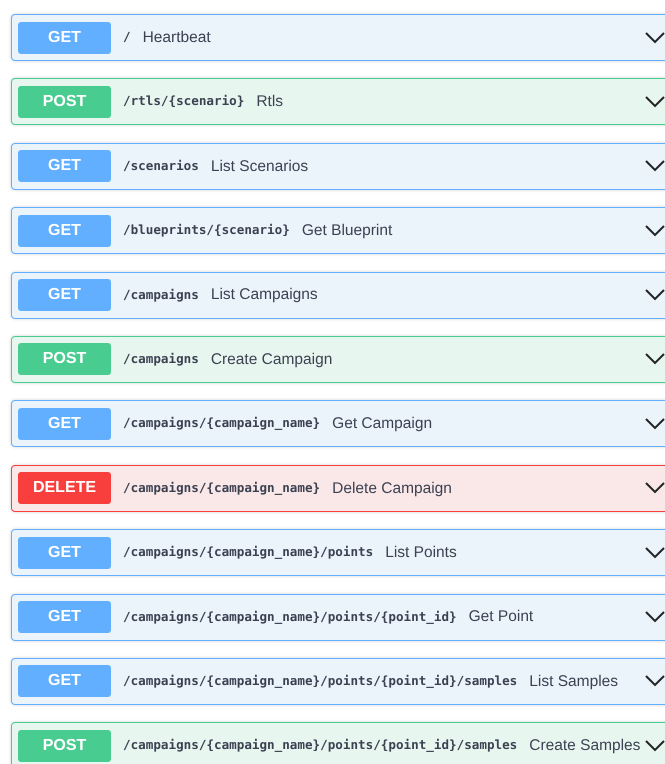 Image resolution: width=665 pixels, height=764 pixels. Describe the element at coordinates (259, 166) in the screenshot. I see `endpoint-summary: List Scenarios` at that location.